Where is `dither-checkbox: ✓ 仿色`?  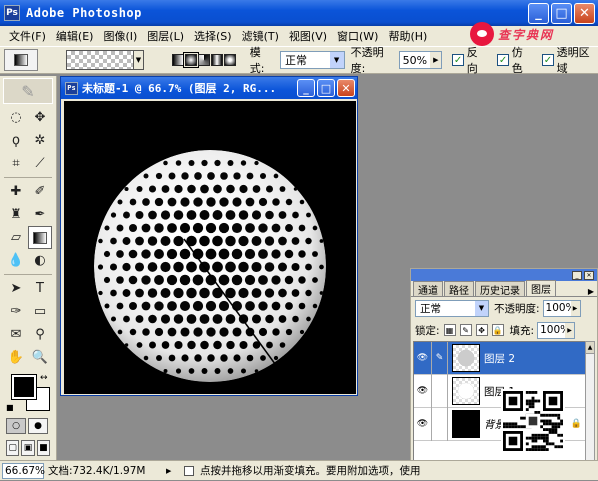
dither-checkbox: ✓ 仿色 is located at coordinates (514, 60).